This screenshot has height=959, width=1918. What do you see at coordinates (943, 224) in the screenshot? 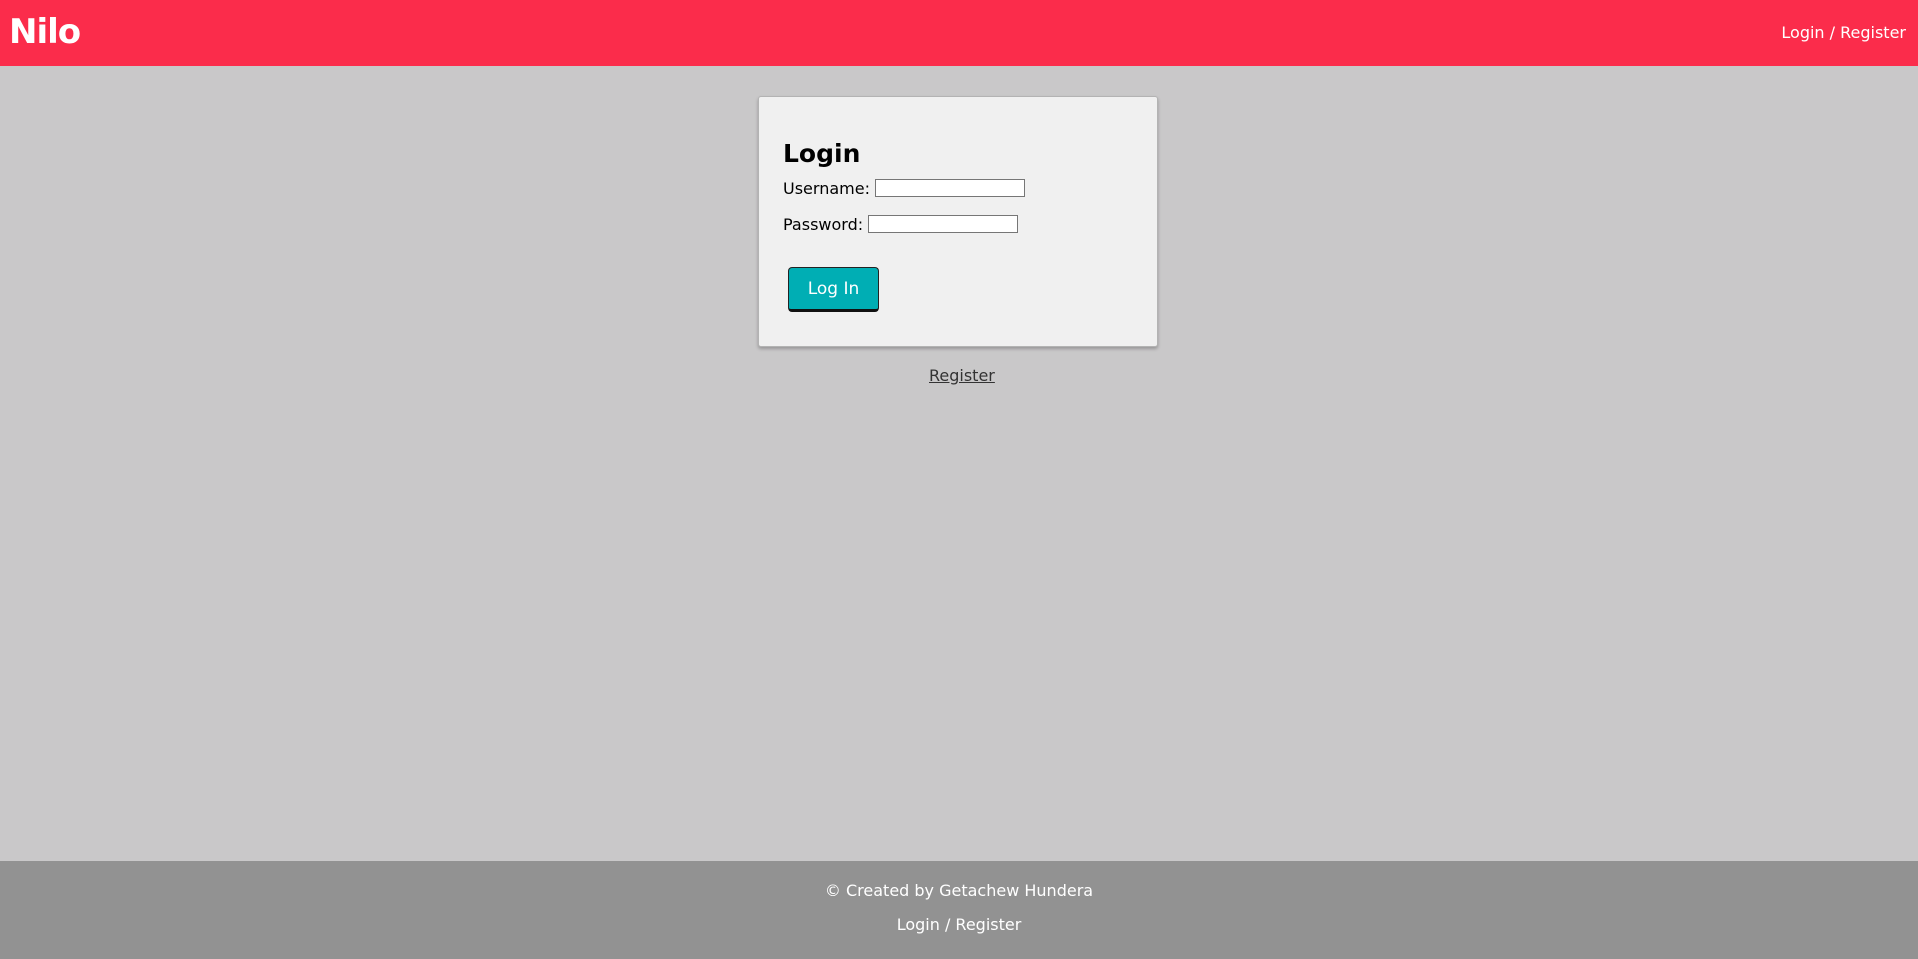
I see `password-input` at bounding box center [943, 224].